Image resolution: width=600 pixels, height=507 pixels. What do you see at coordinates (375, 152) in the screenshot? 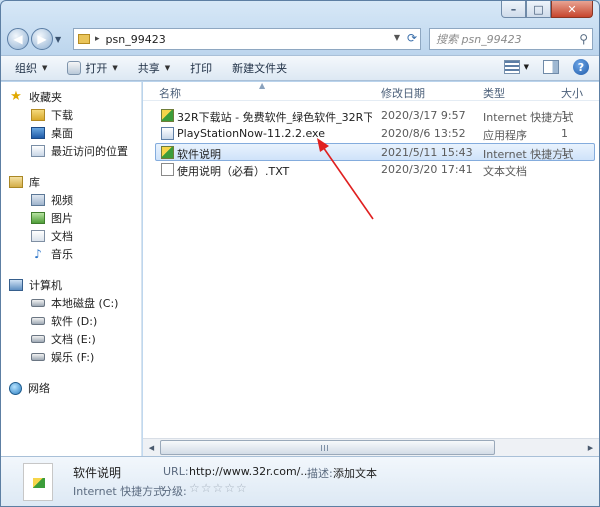
I see `file-row-selected: 软件说明 2021/5/11 15:43 Internet 快捷方式 1` at bounding box center [375, 152].